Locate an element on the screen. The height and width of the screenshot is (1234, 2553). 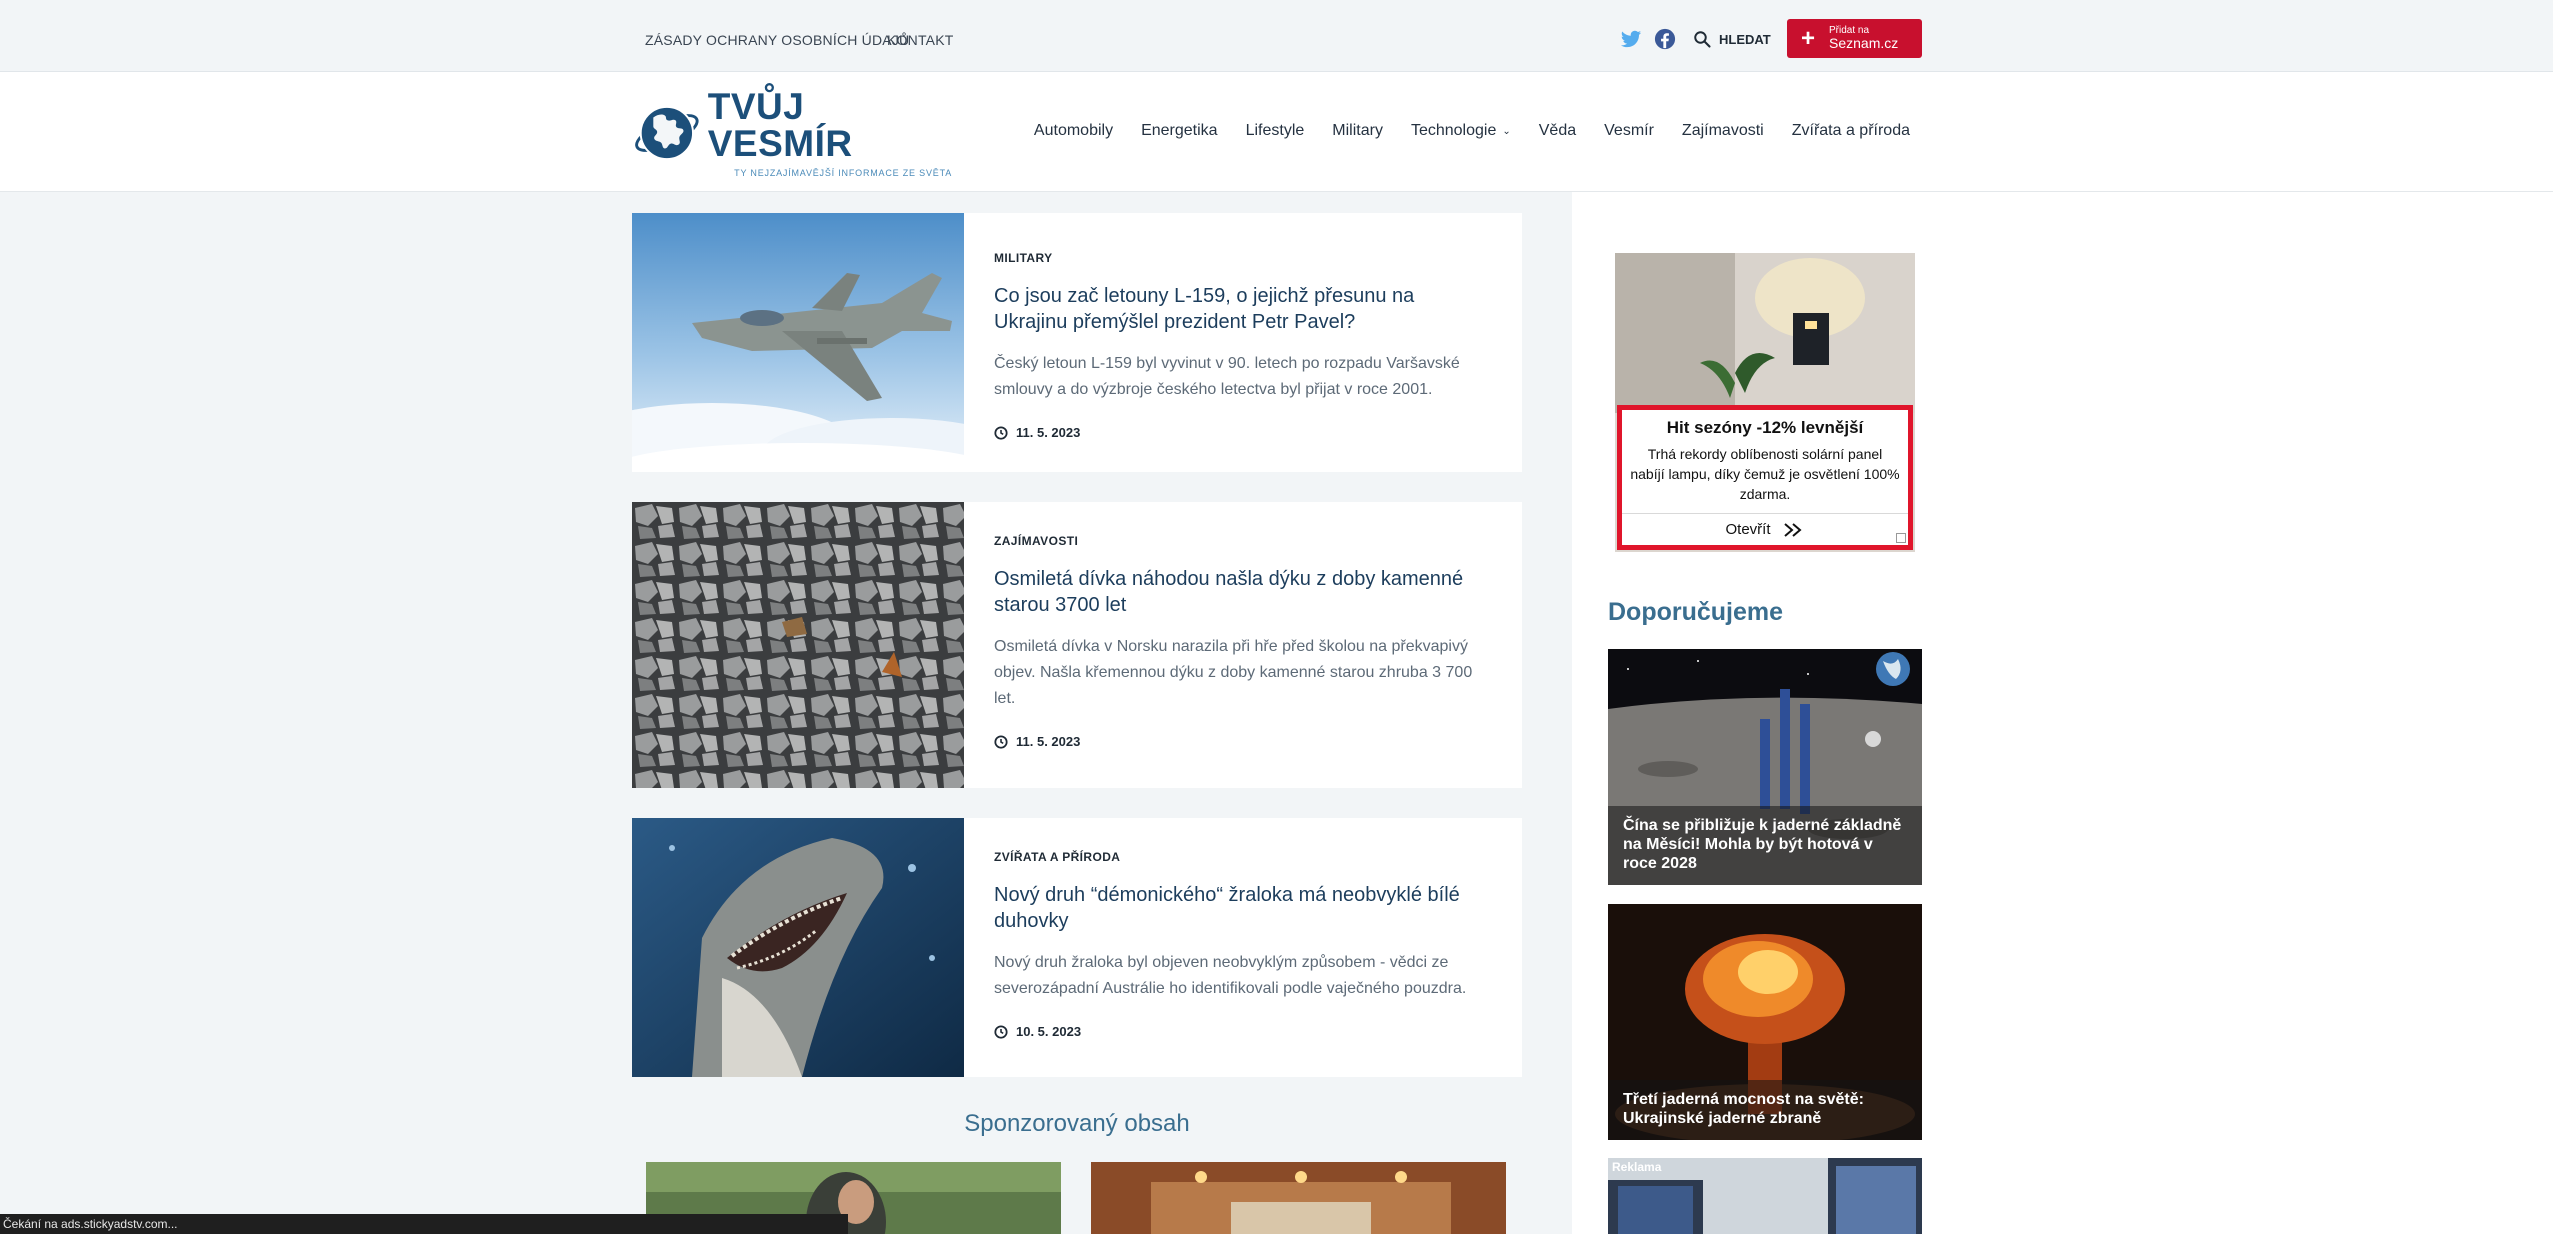
nav-item-zvirata: Zvířata a příroda is located at coordinates (1851, 131).